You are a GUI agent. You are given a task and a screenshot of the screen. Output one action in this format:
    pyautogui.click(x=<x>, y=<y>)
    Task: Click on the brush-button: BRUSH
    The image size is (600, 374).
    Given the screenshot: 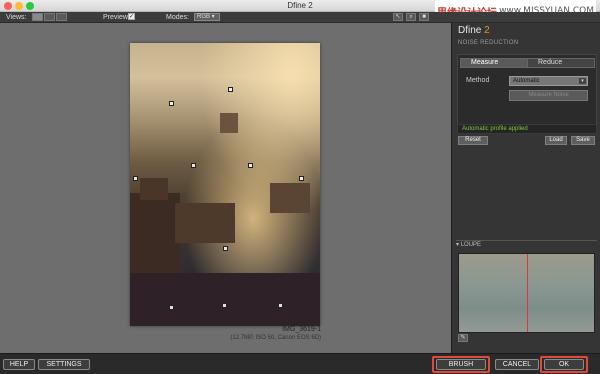 What is the action you would take?
    pyautogui.click(x=461, y=364)
    